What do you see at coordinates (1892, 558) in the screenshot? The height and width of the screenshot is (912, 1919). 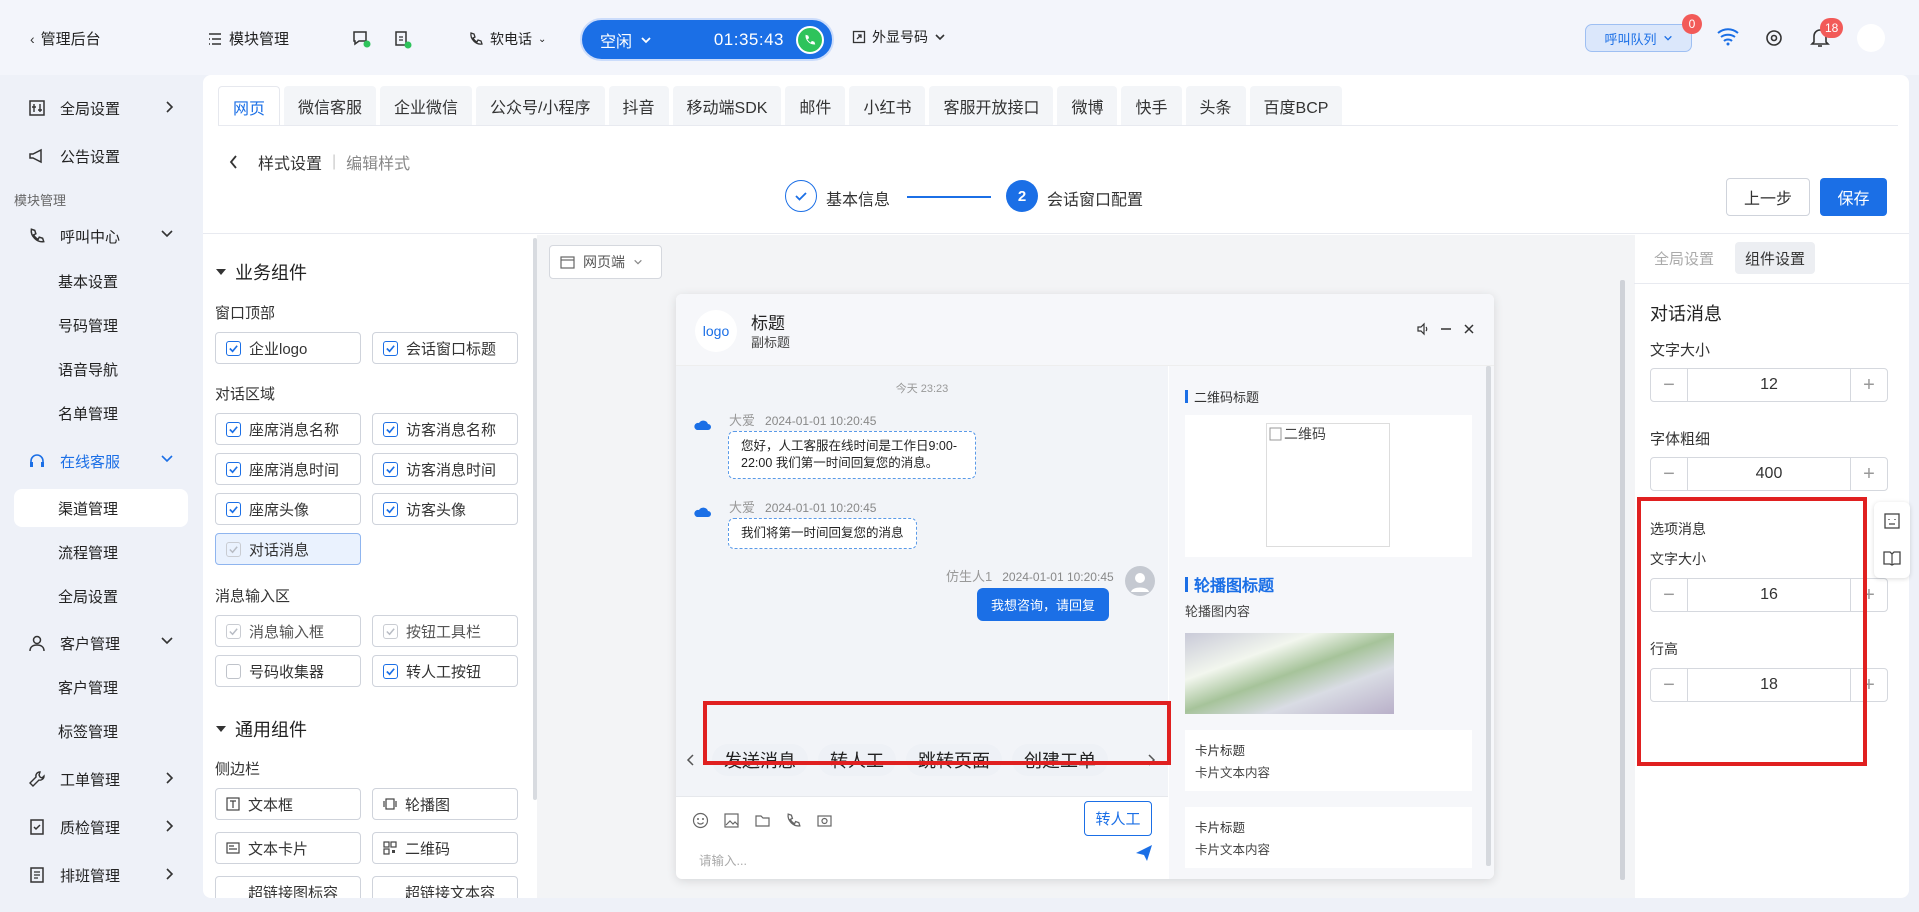 I see `book-icon` at bounding box center [1892, 558].